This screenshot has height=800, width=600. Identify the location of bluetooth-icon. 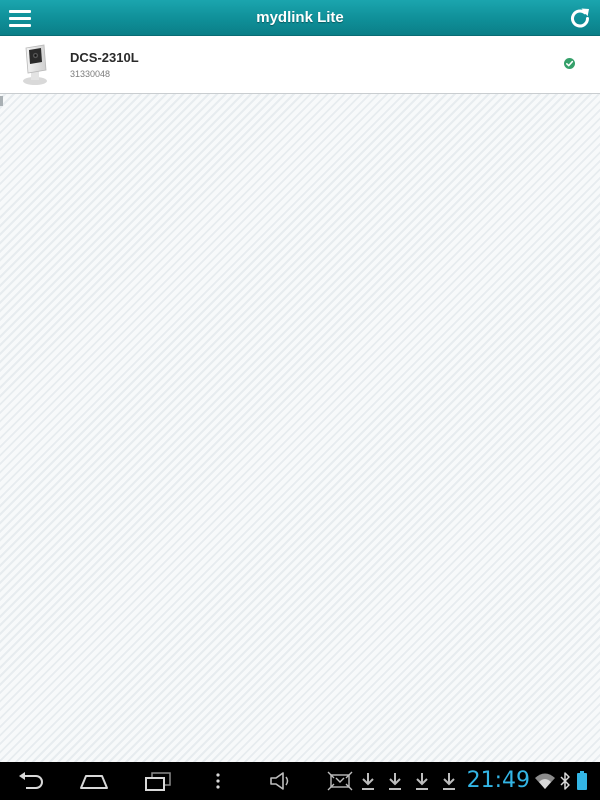
(565, 781).